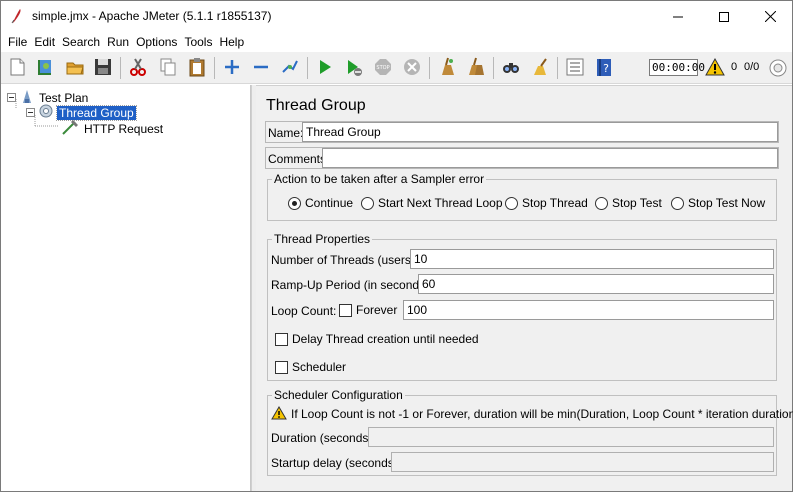  Describe the element at coordinates (582, 462) in the screenshot. I see `startup-delay-input` at that location.